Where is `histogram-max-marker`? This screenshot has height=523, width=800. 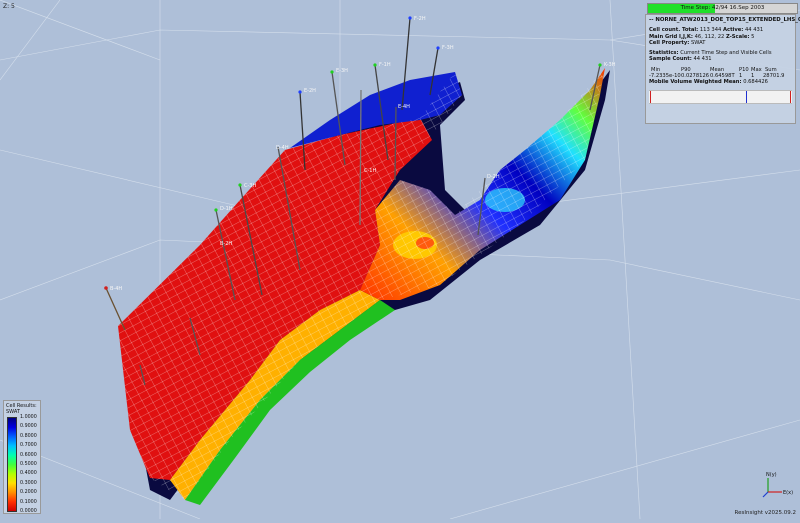
histogram-max-marker is located at coordinates (790, 96).